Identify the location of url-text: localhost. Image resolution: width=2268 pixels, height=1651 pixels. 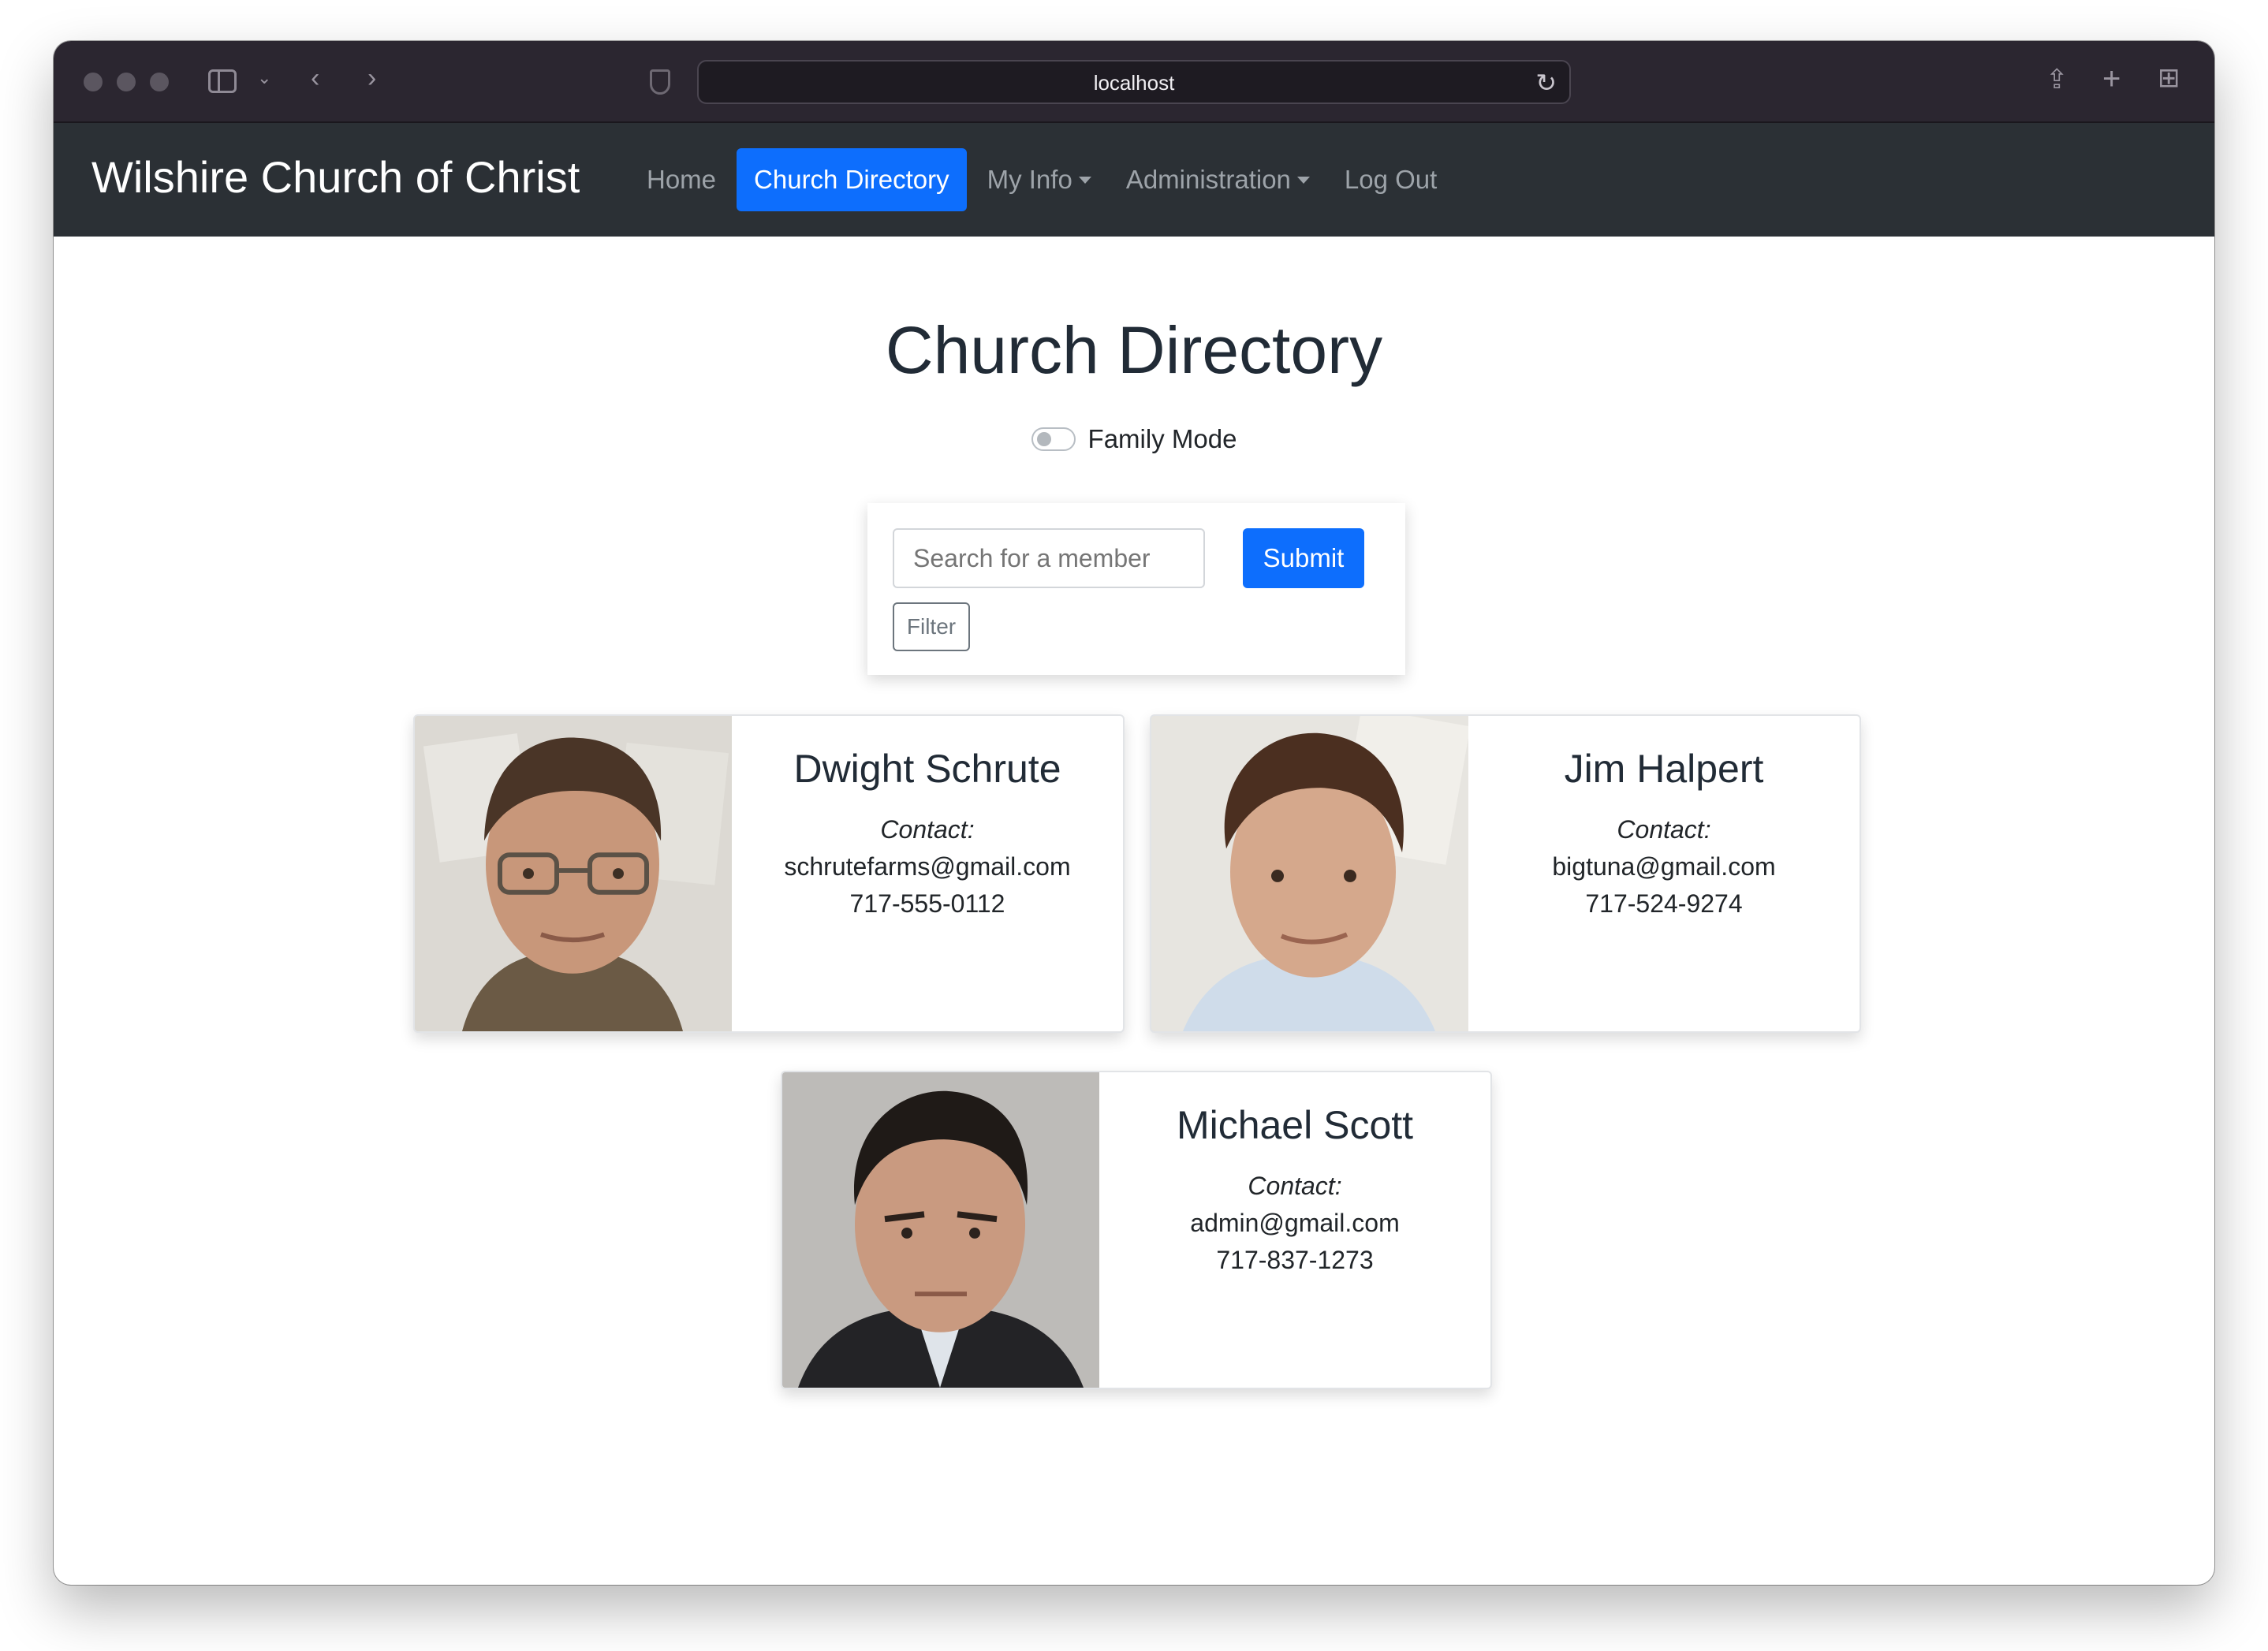
(1134, 83).